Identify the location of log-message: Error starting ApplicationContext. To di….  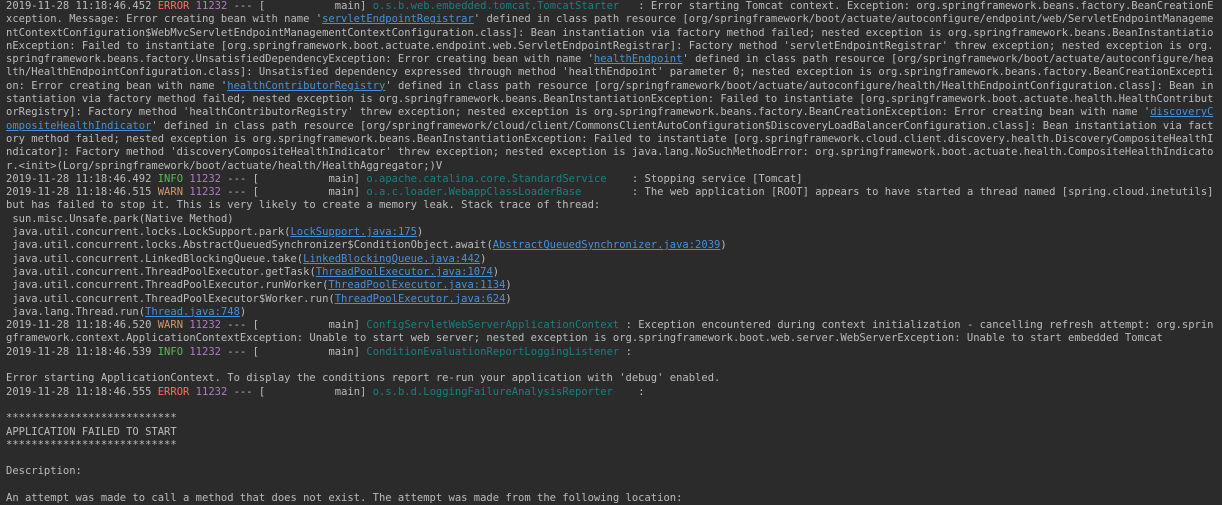
(363, 378).